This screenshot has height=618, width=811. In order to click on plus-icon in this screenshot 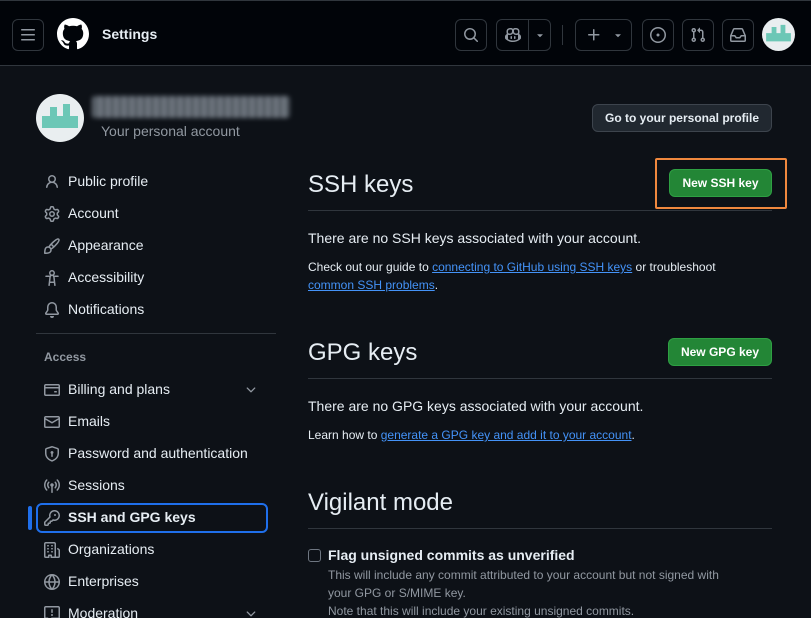, I will do `click(594, 35)`.